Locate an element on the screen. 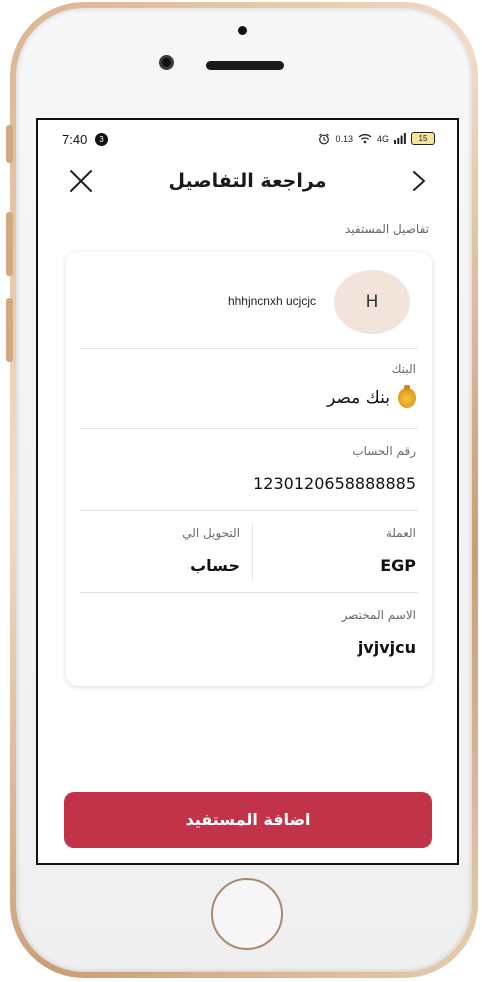  bank-label: البنك is located at coordinates (403, 369).